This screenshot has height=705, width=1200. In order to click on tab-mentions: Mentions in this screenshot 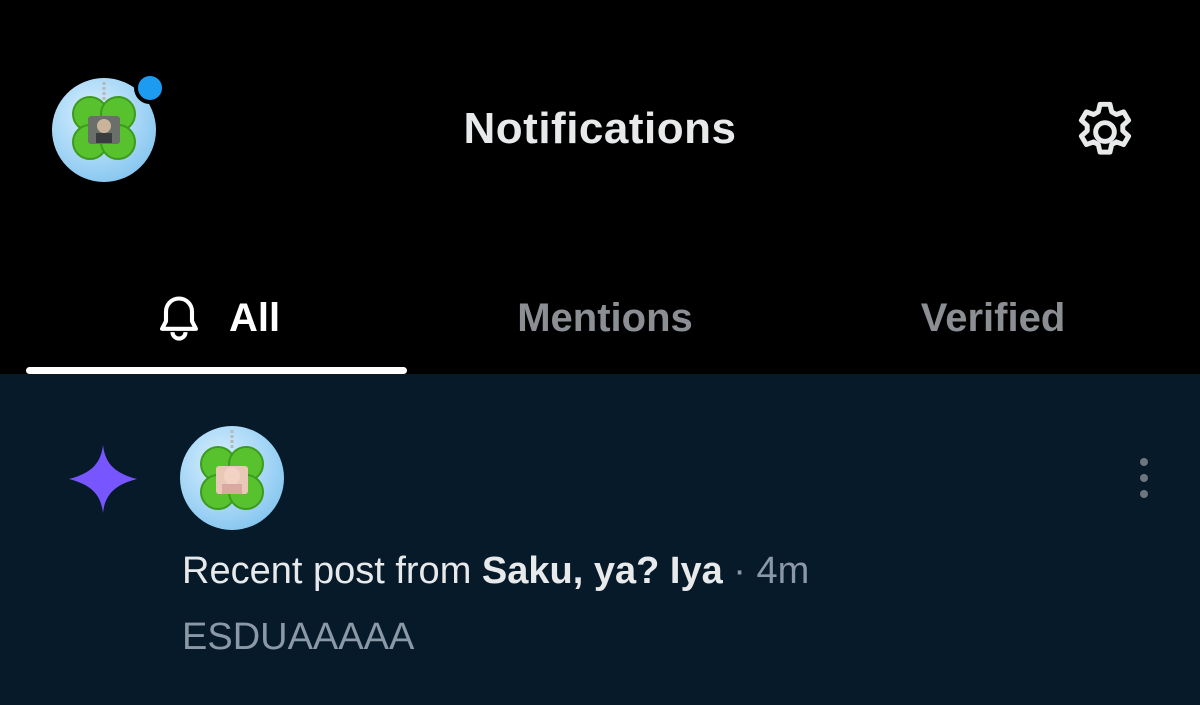, I will do `click(605, 318)`.